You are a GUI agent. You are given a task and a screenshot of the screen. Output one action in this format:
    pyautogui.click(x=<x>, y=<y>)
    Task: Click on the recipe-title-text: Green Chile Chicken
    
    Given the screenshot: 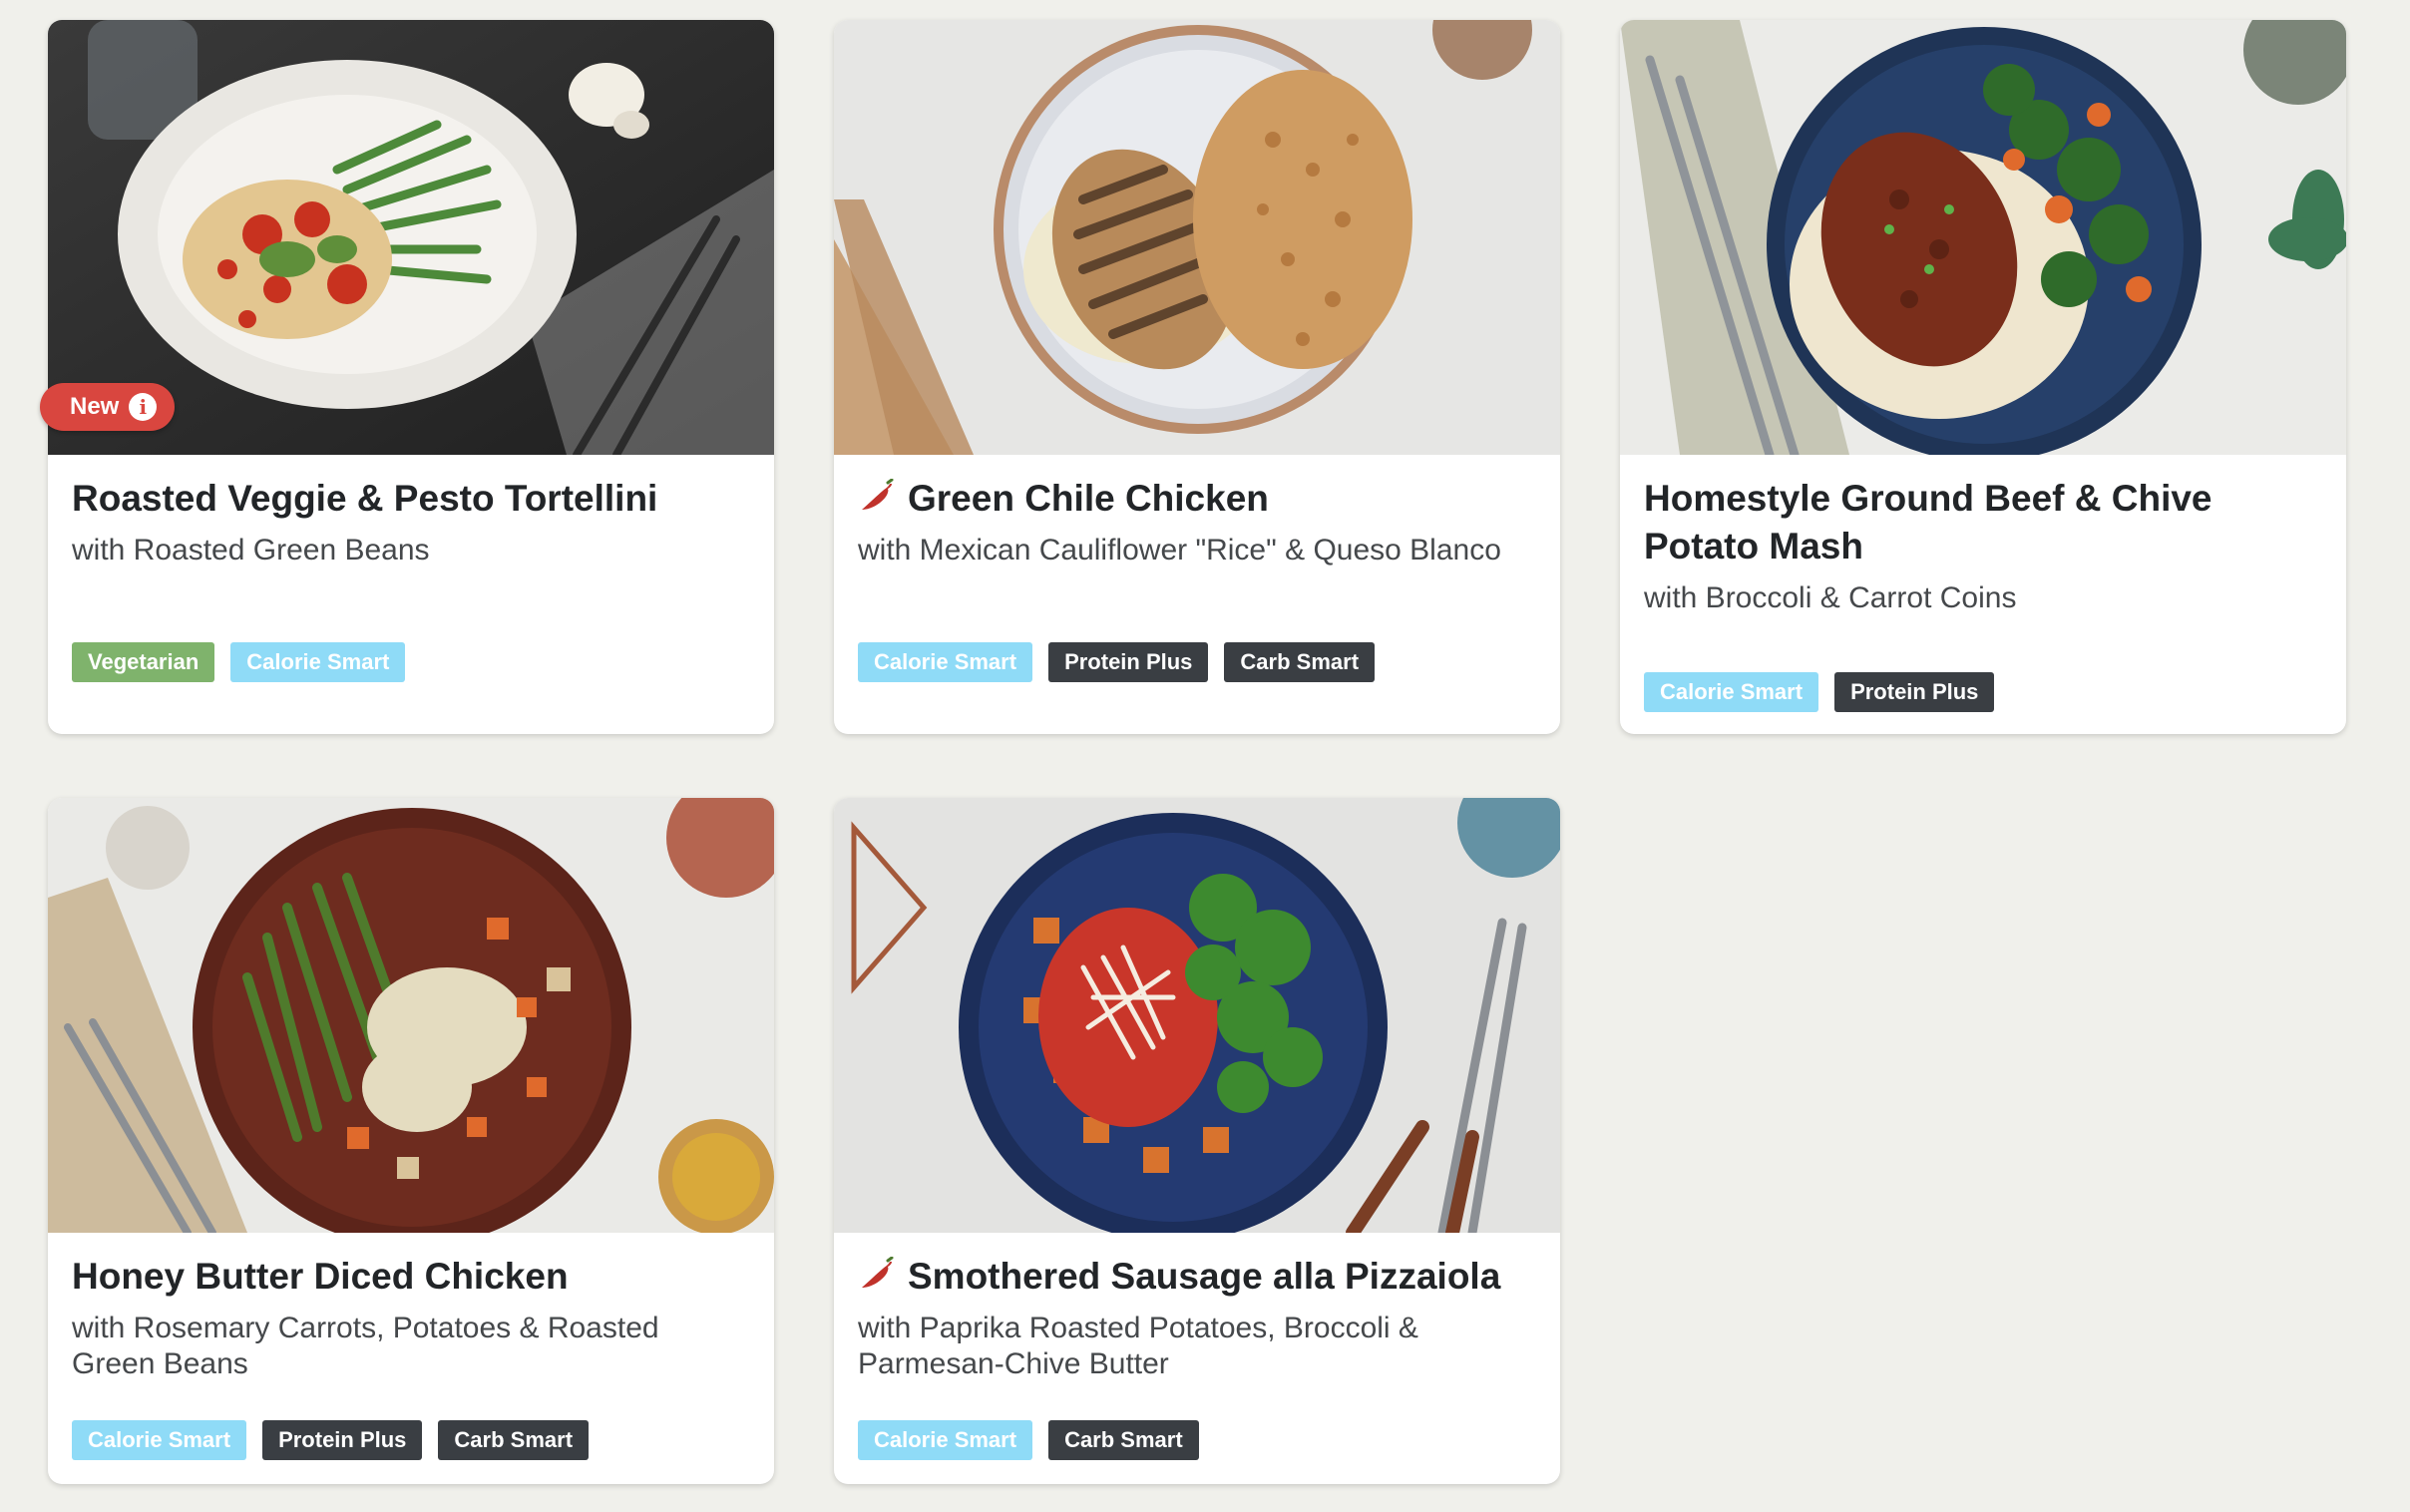 What is the action you would take?
    pyautogui.click(x=1088, y=498)
    